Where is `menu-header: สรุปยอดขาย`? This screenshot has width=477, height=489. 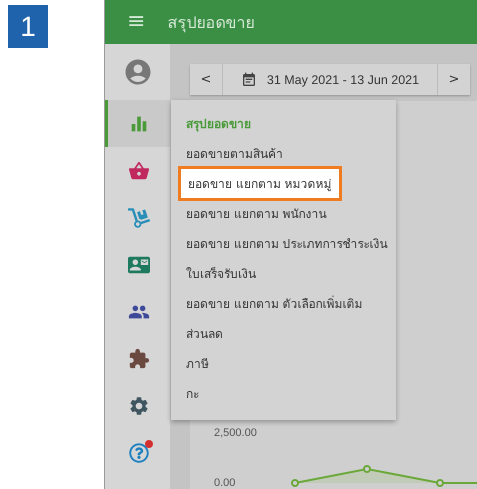
menu-header: สรุปยอดขาย is located at coordinates (218, 124).